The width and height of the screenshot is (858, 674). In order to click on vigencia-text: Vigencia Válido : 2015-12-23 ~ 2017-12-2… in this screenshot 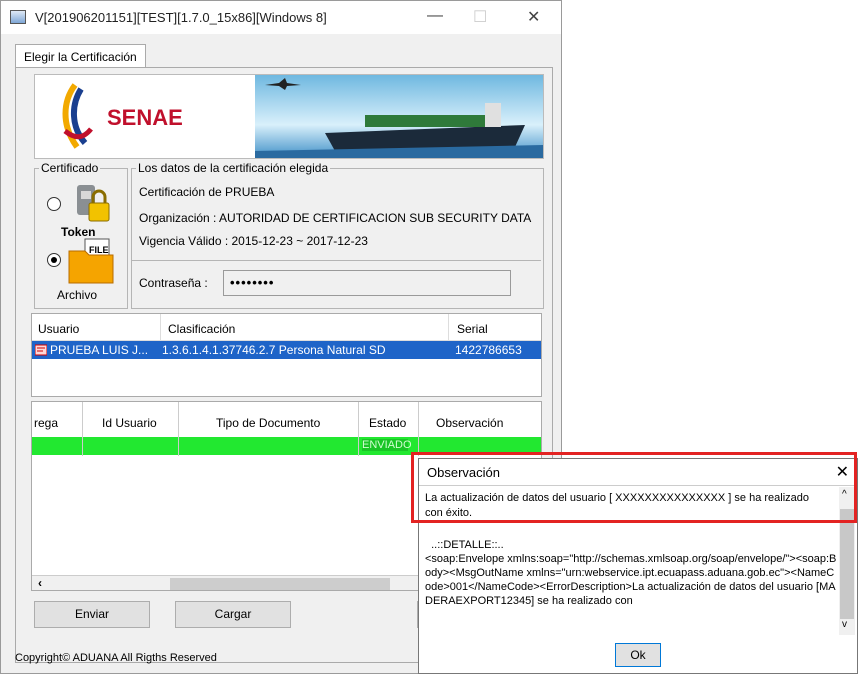, I will do `click(253, 241)`.